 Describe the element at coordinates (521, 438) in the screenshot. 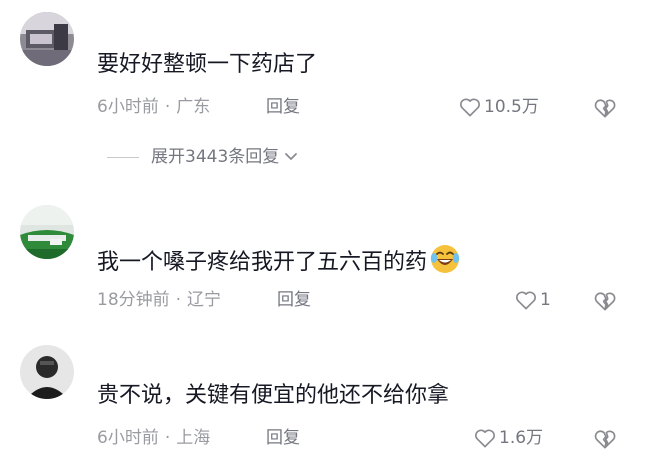

I see `like-count: 1.6万` at that location.